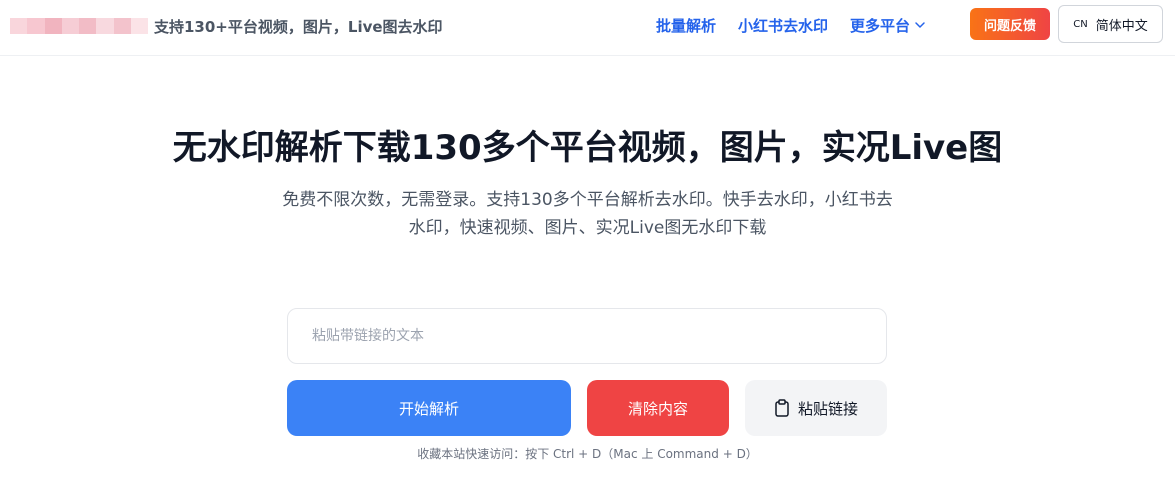 The image size is (1175, 491). I want to click on link-input-container, so click(587, 336).